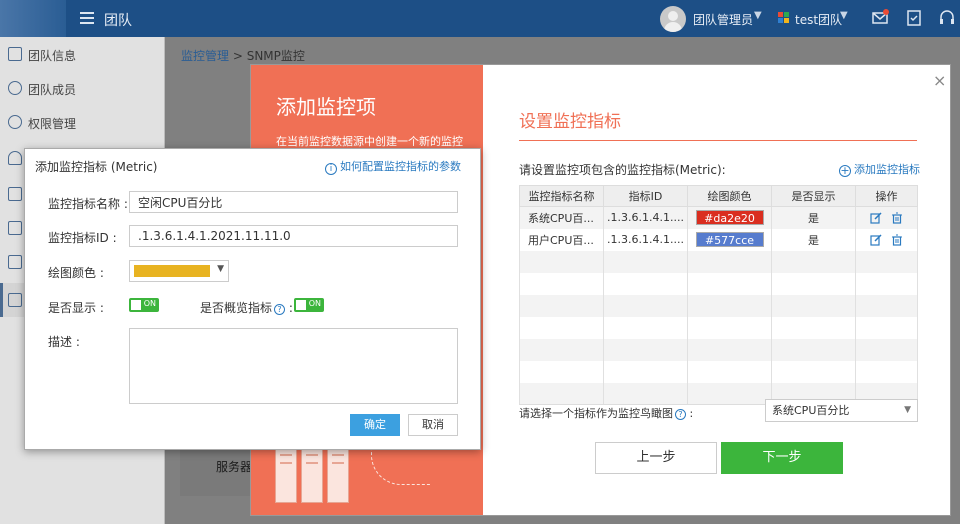 This screenshot has width=960, height=524. I want to click on overview-toggle: ON, so click(309, 305).